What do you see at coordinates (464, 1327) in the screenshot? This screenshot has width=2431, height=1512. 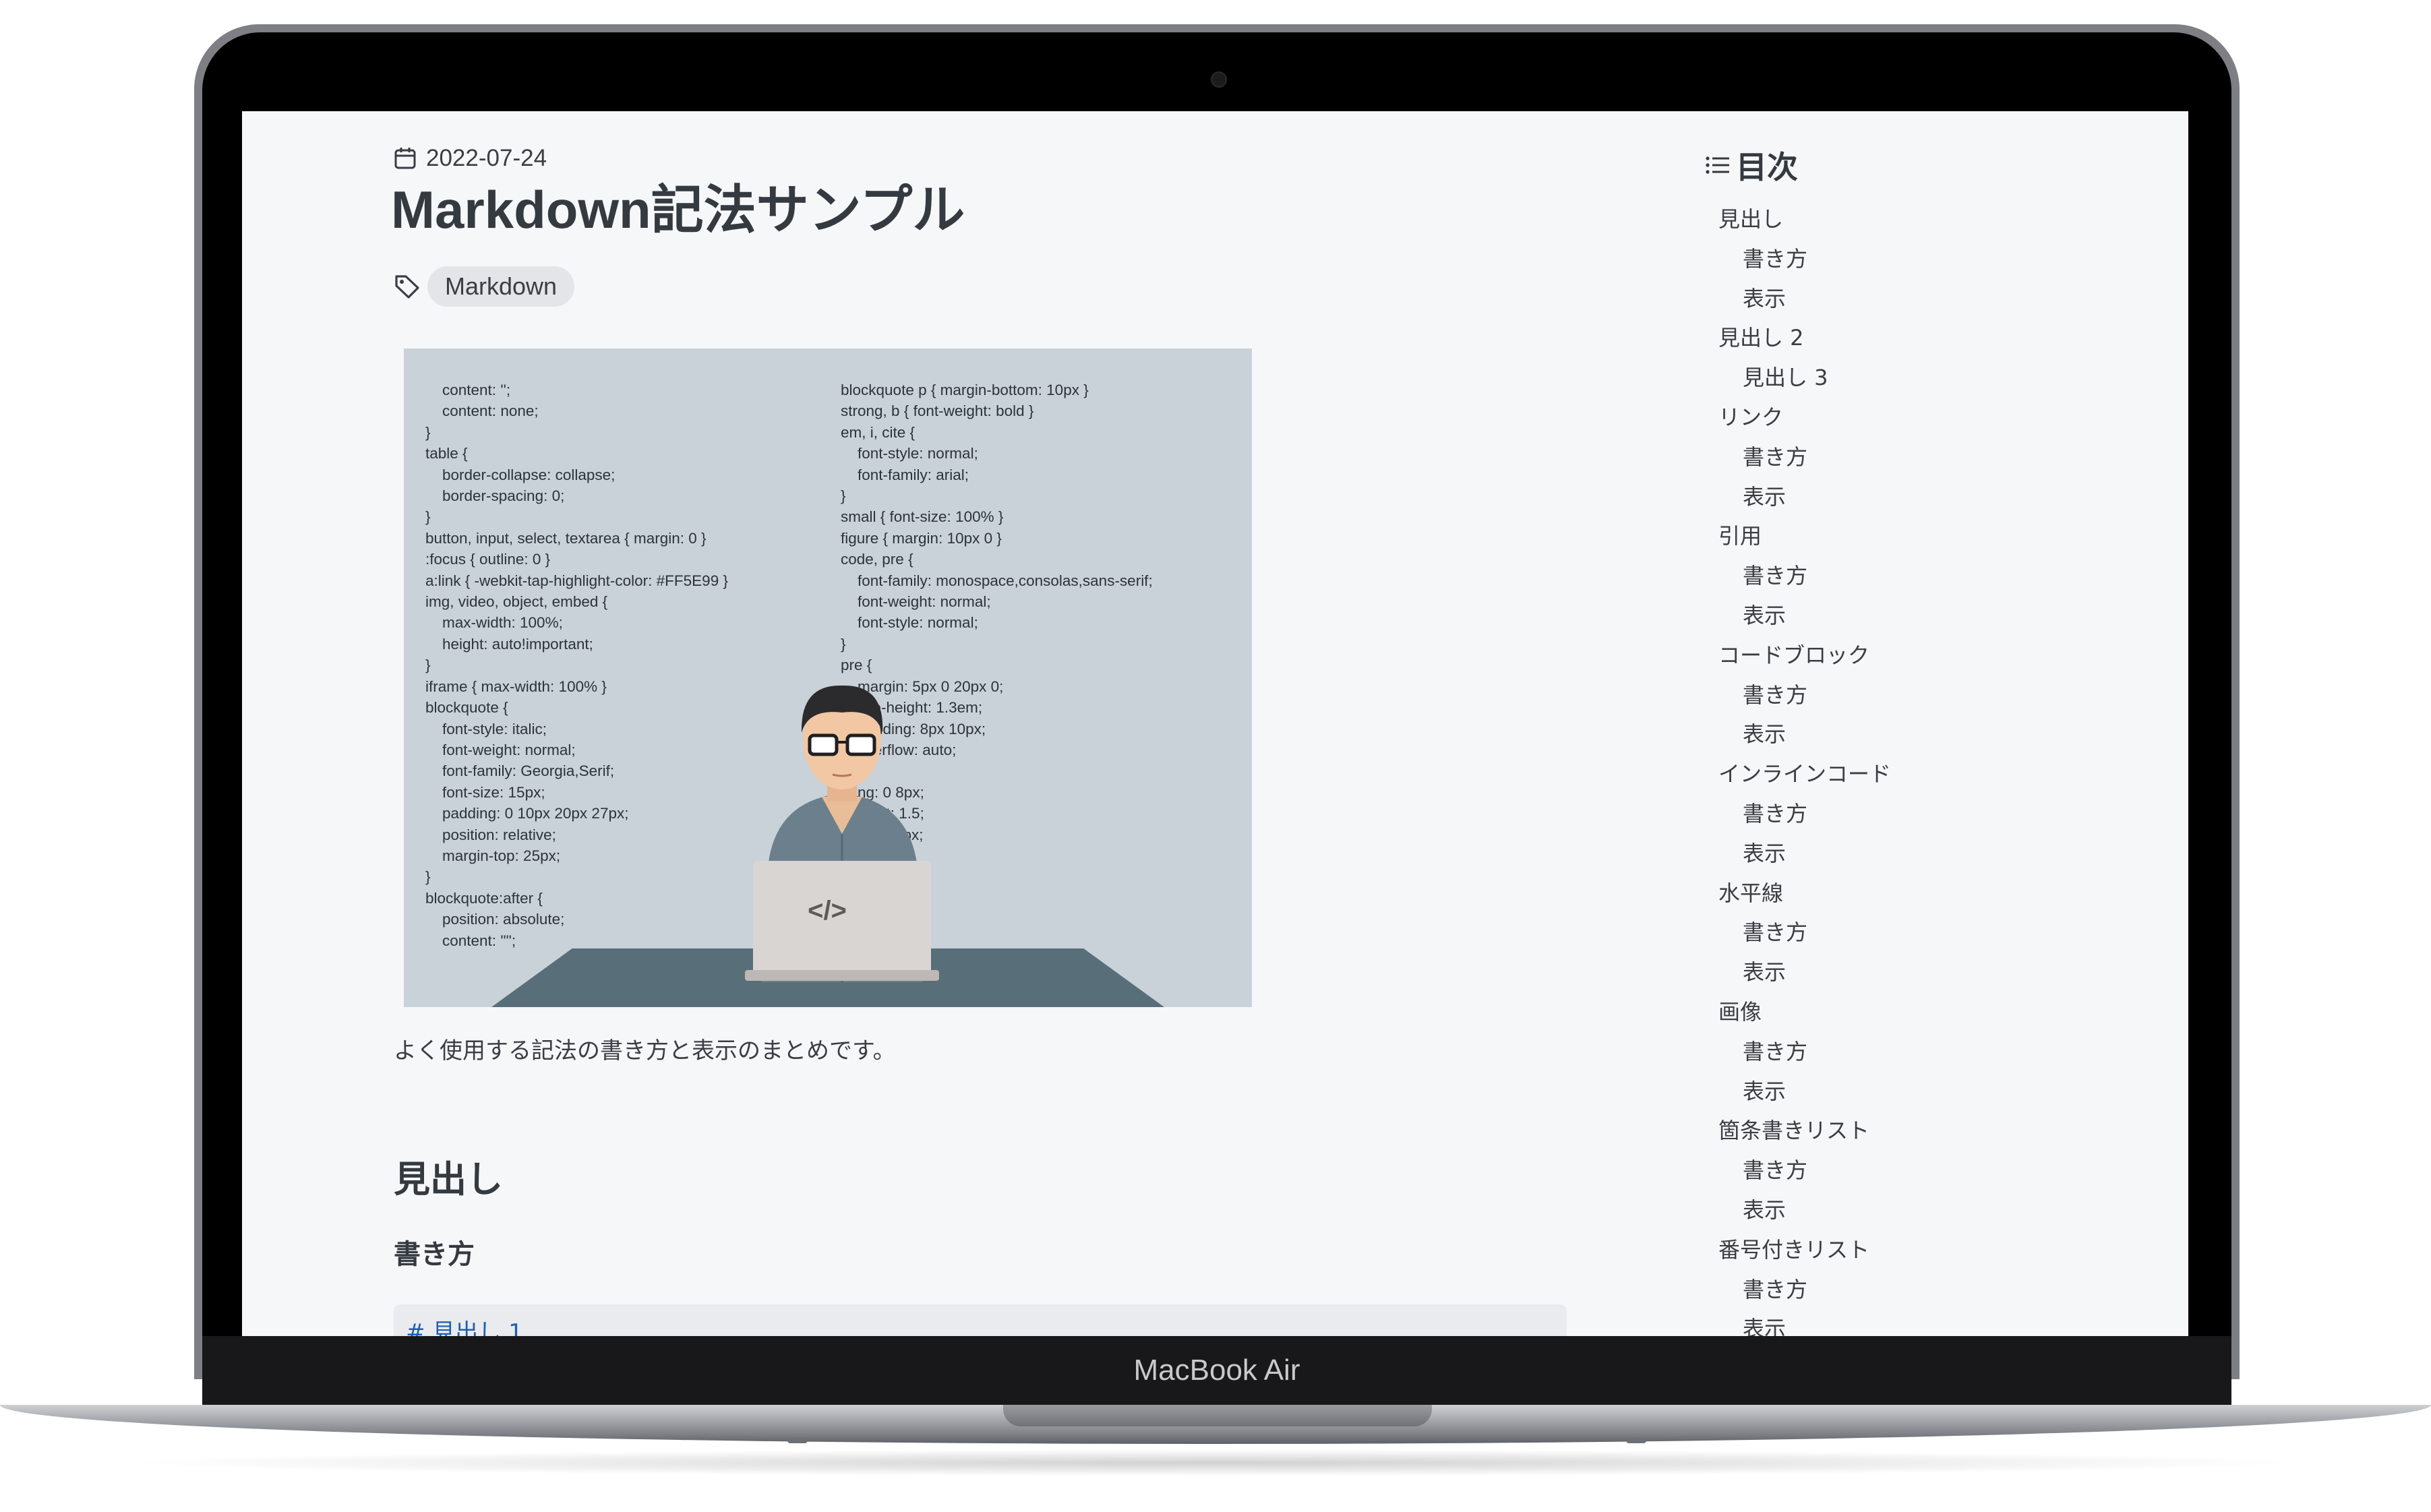 I see `code-line: # 見出し 1` at bounding box center [464, 1327].